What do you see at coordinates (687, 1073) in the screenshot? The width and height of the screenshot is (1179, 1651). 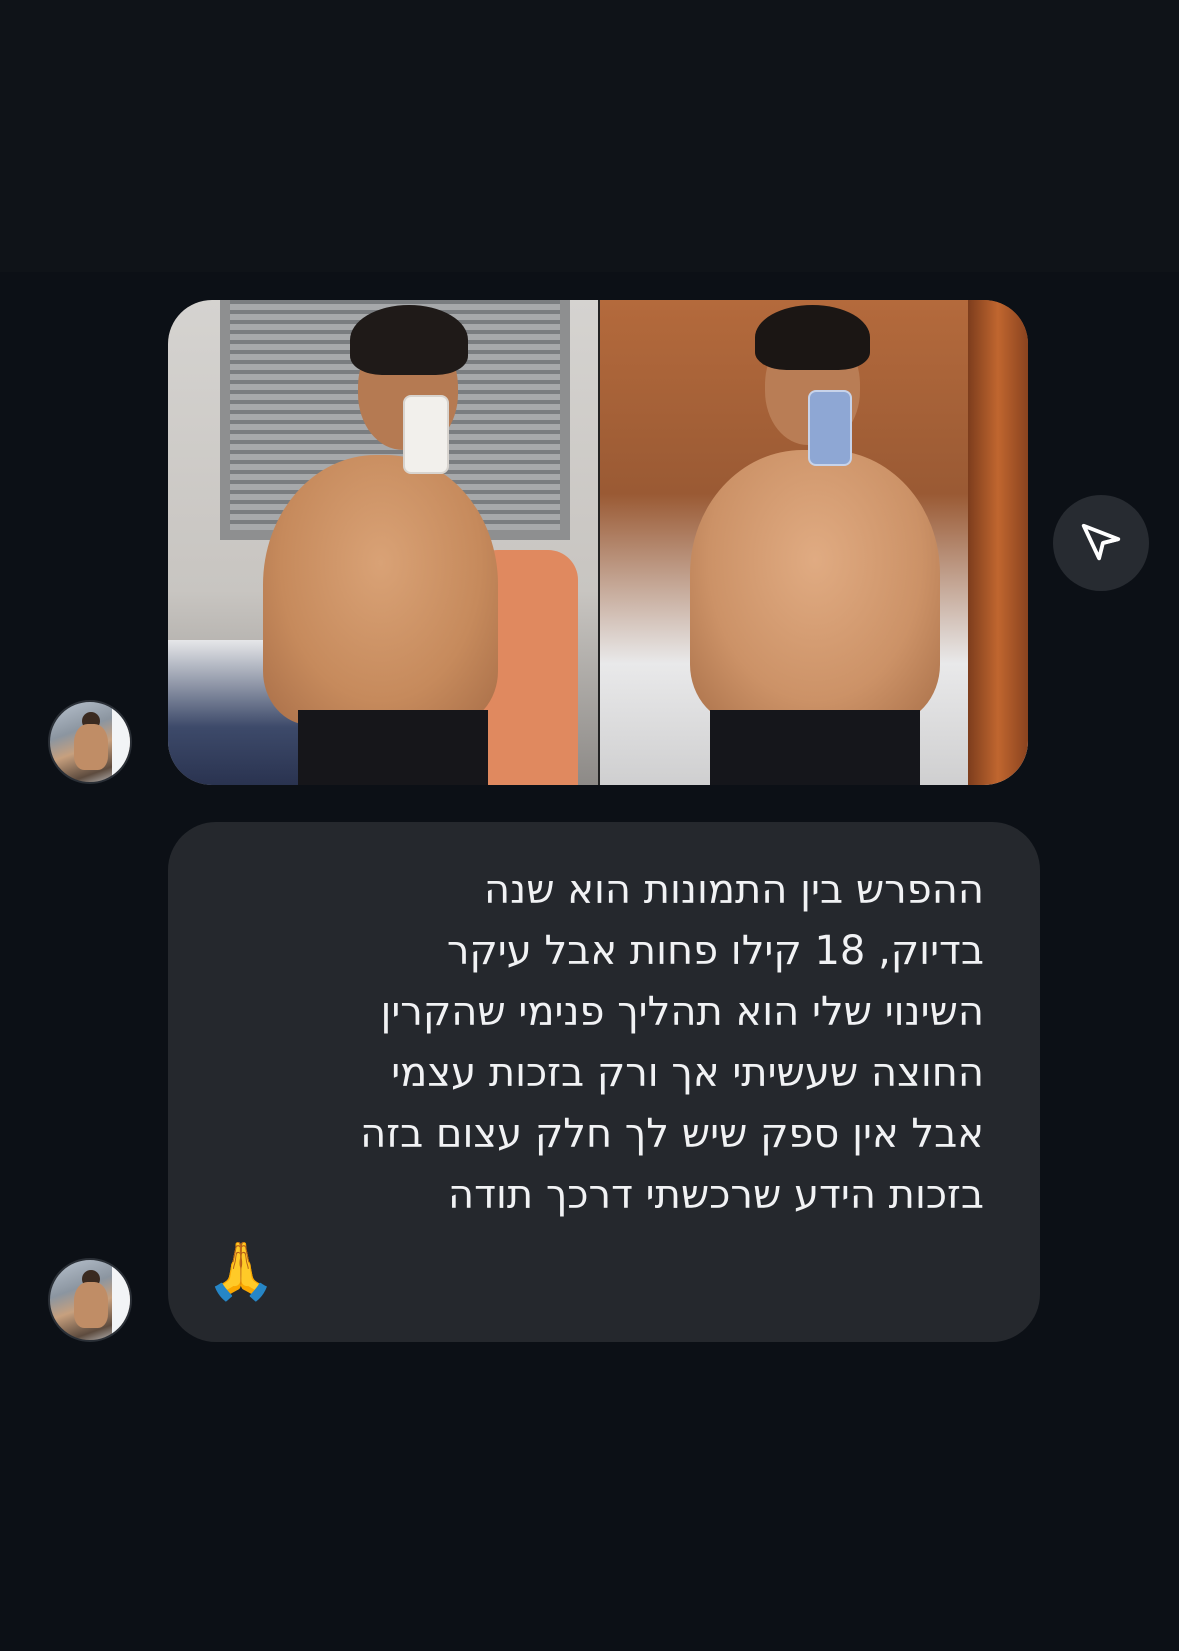 I see `message-line: החוצה שעשיתי אך ורק בזכות עצמי` at bounding box center [687, 1073].